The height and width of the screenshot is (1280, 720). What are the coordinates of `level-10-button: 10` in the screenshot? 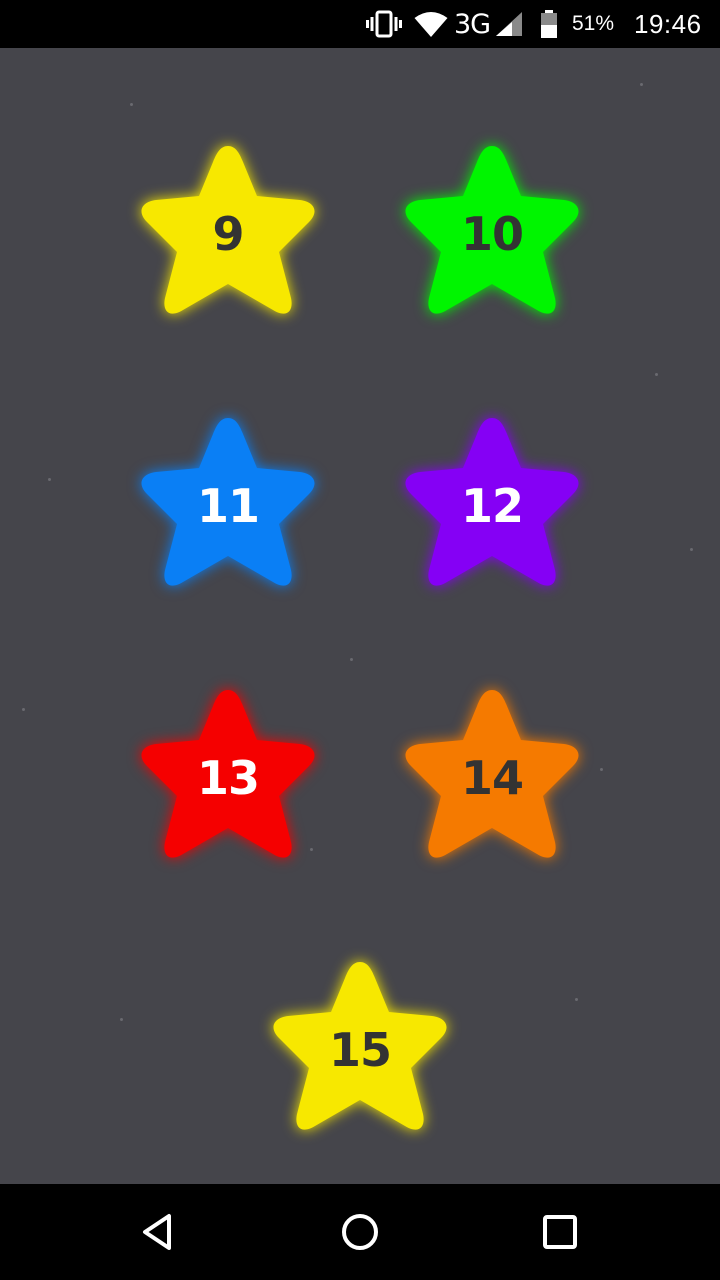 It's located at (492, 230).